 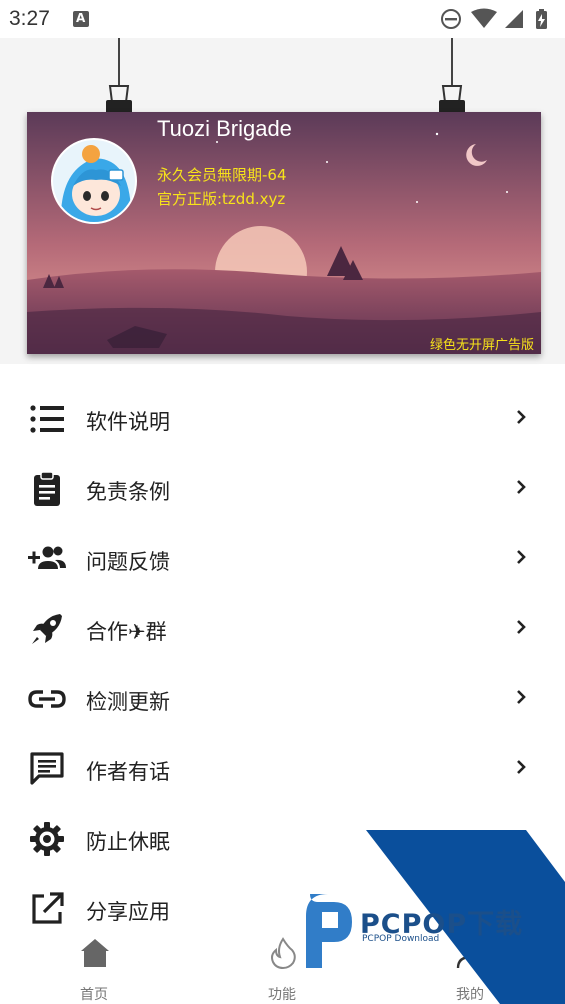 What do you see at coordinates (282, 769) in the screenshot?
I see `menu-item-author-notes: 作者有话` at bounding box center [282, 769].